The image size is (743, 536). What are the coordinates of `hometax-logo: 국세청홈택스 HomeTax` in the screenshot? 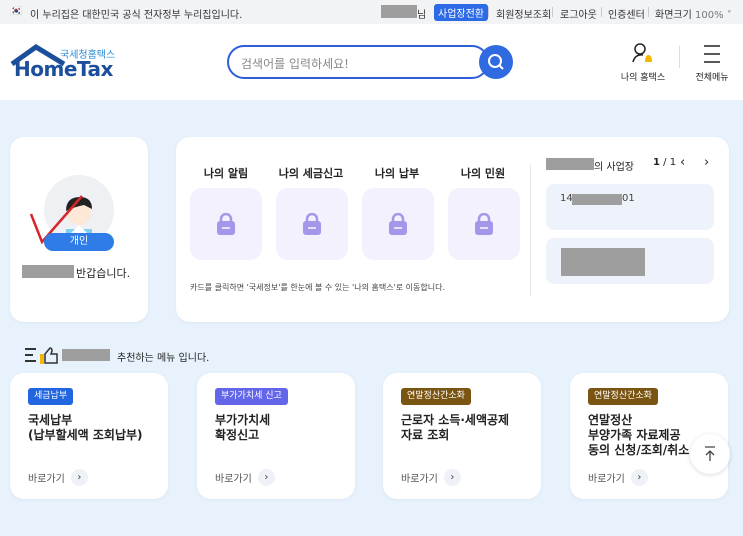 It's located at (65, 63).